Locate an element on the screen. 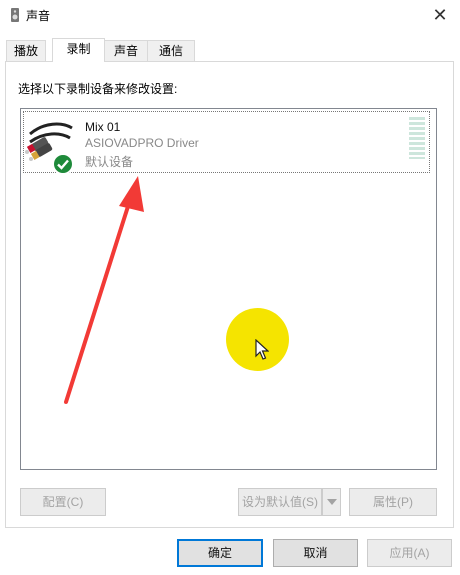 The image size is (460, 575). ok-button: 确定 is located at coordinates (220, 553).